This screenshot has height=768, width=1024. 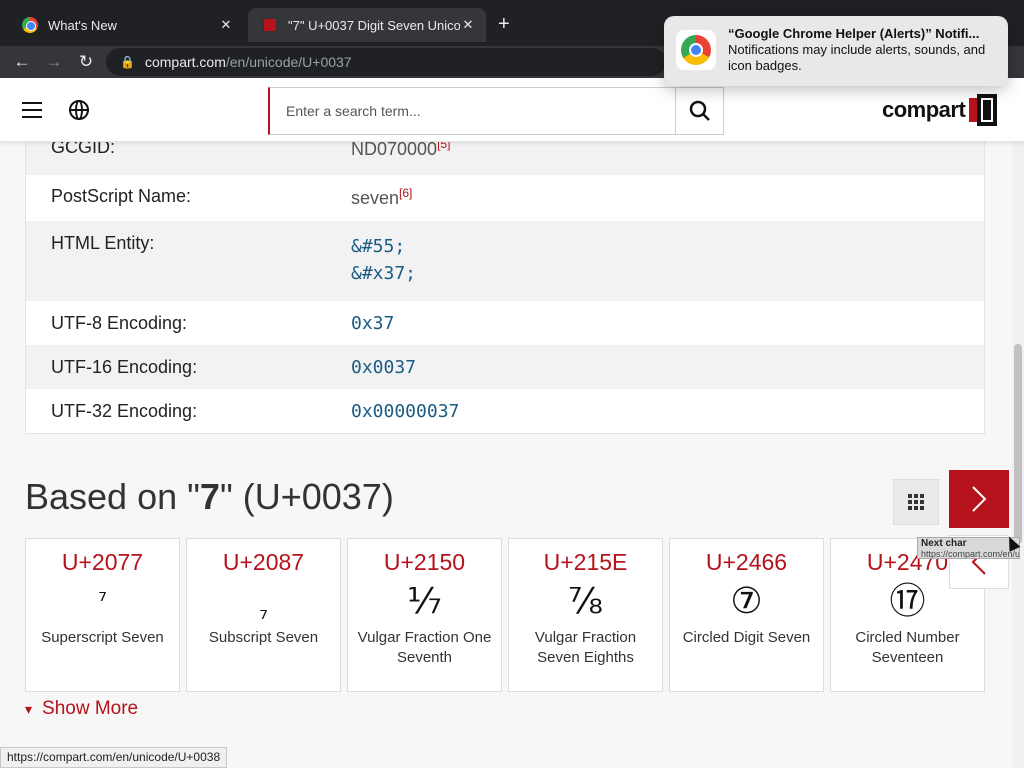 What do you see at coordinates (374, 25) in the screenshot?
I see `tab-title: "7" U+0037 Digit Seven Unicode Character` at bounding box center [374, 25].